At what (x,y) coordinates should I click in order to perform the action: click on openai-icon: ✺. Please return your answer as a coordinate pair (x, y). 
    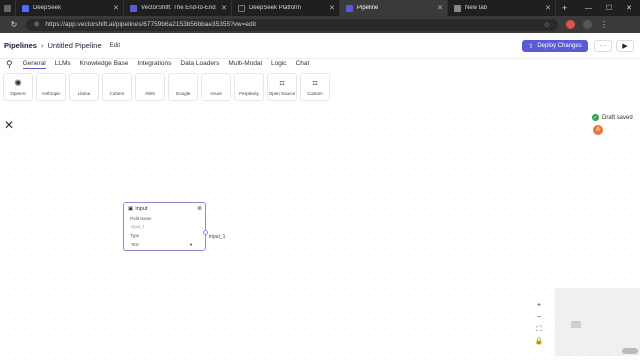
    Looking at the image, I should click on (18, 83).